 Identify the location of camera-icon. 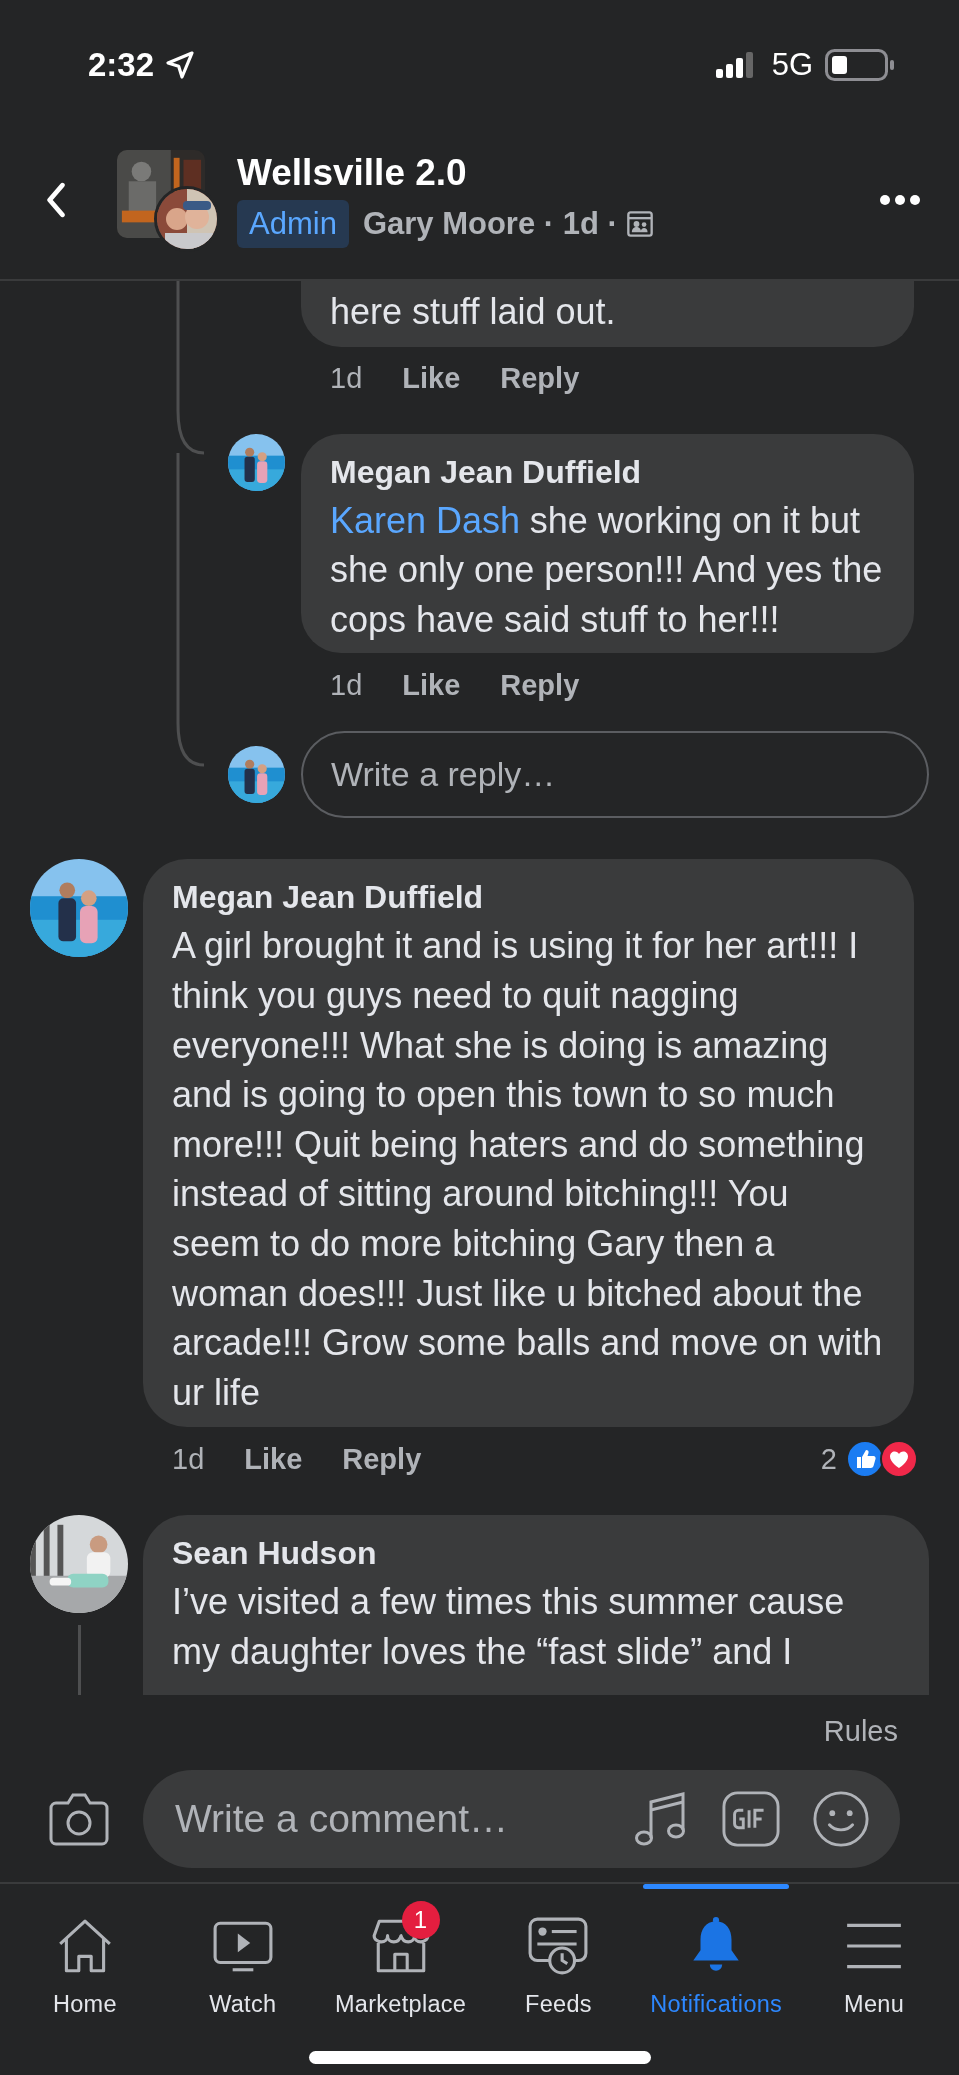
(79, 1819).